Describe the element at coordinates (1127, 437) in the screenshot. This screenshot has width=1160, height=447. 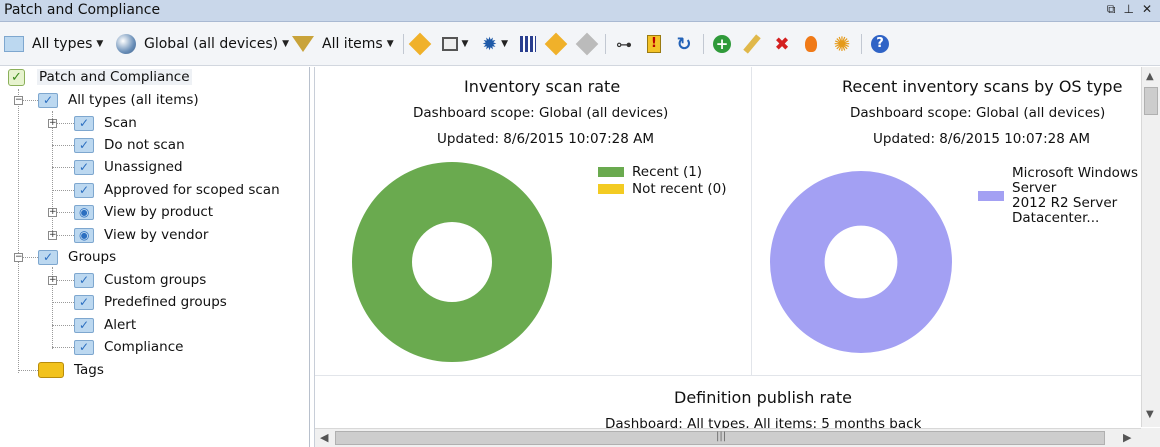
I see `scroll-right-icon: ▶` at that location.